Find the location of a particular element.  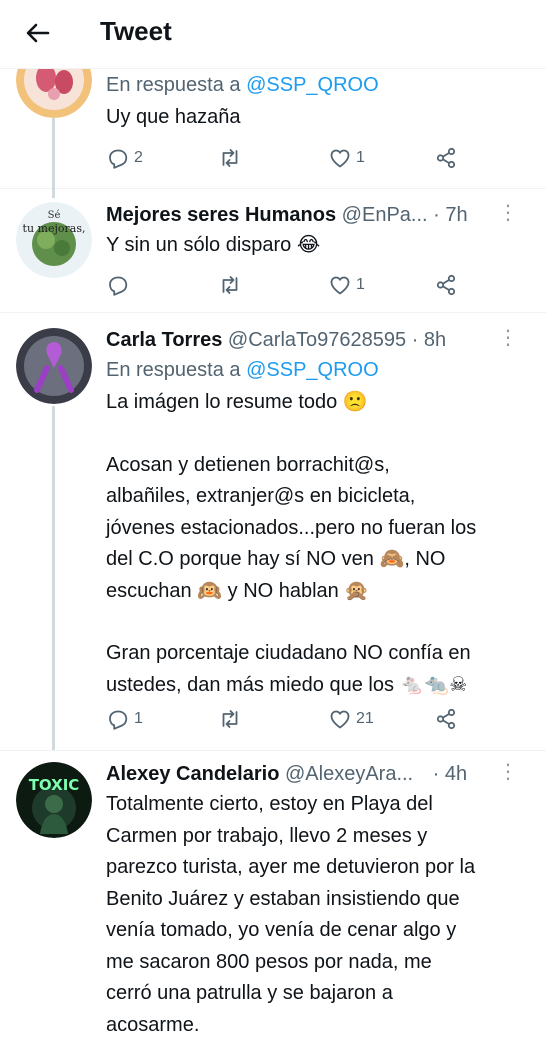

display-name: Alexey Candelario is located at coordinates (192, 774).